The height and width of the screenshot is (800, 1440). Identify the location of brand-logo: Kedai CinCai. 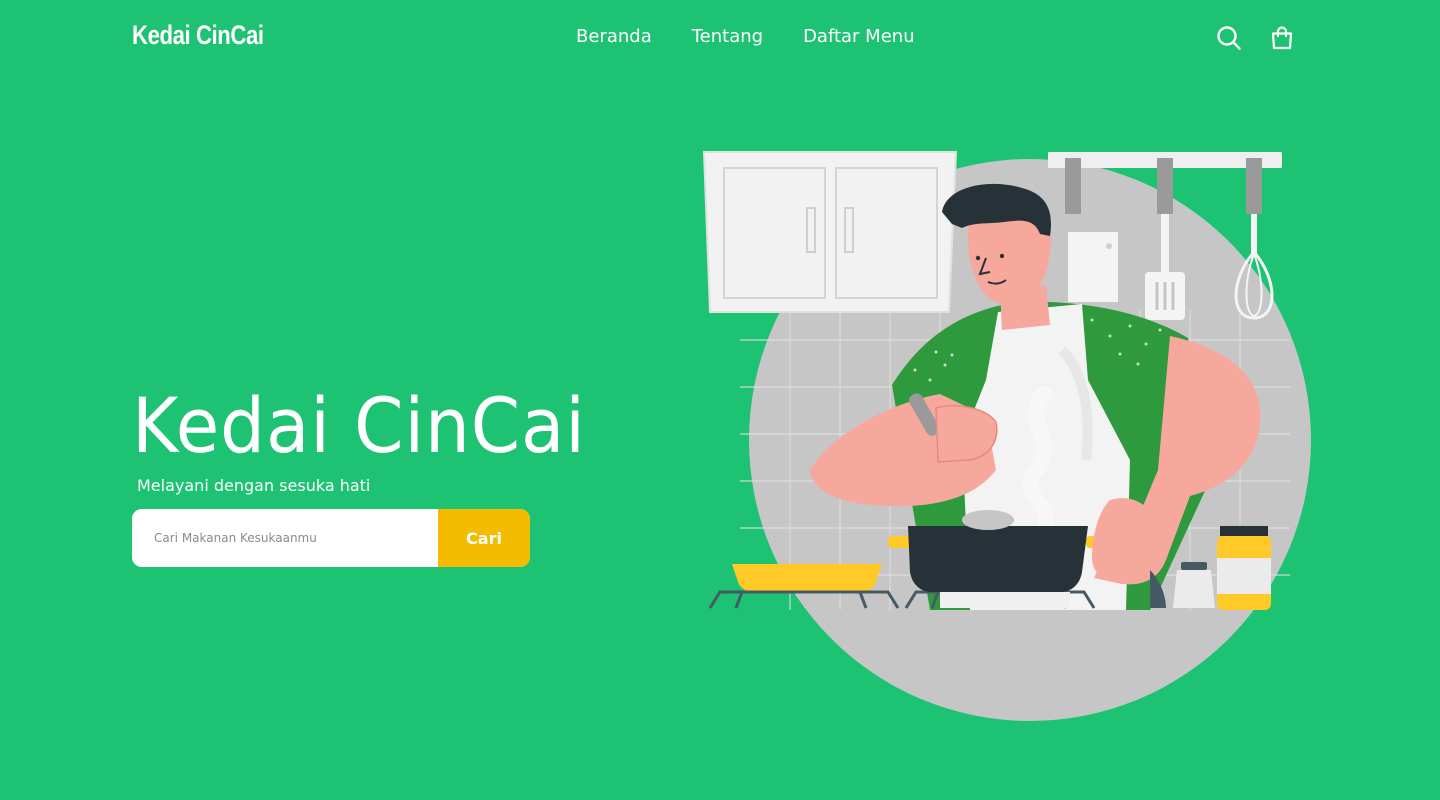
(198, 35).